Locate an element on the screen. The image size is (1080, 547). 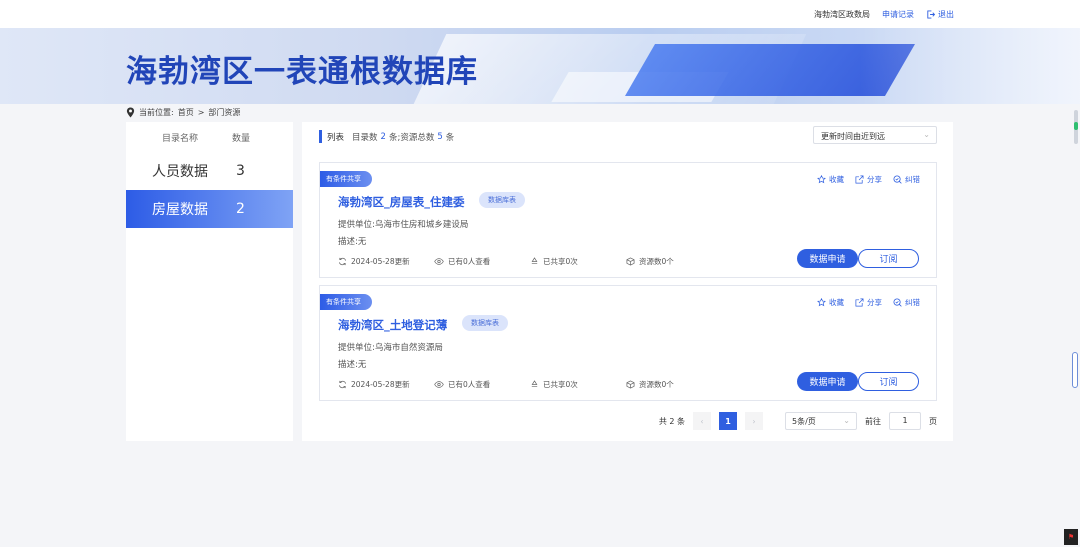
recycle-icon is located at coordinates (534, 260).